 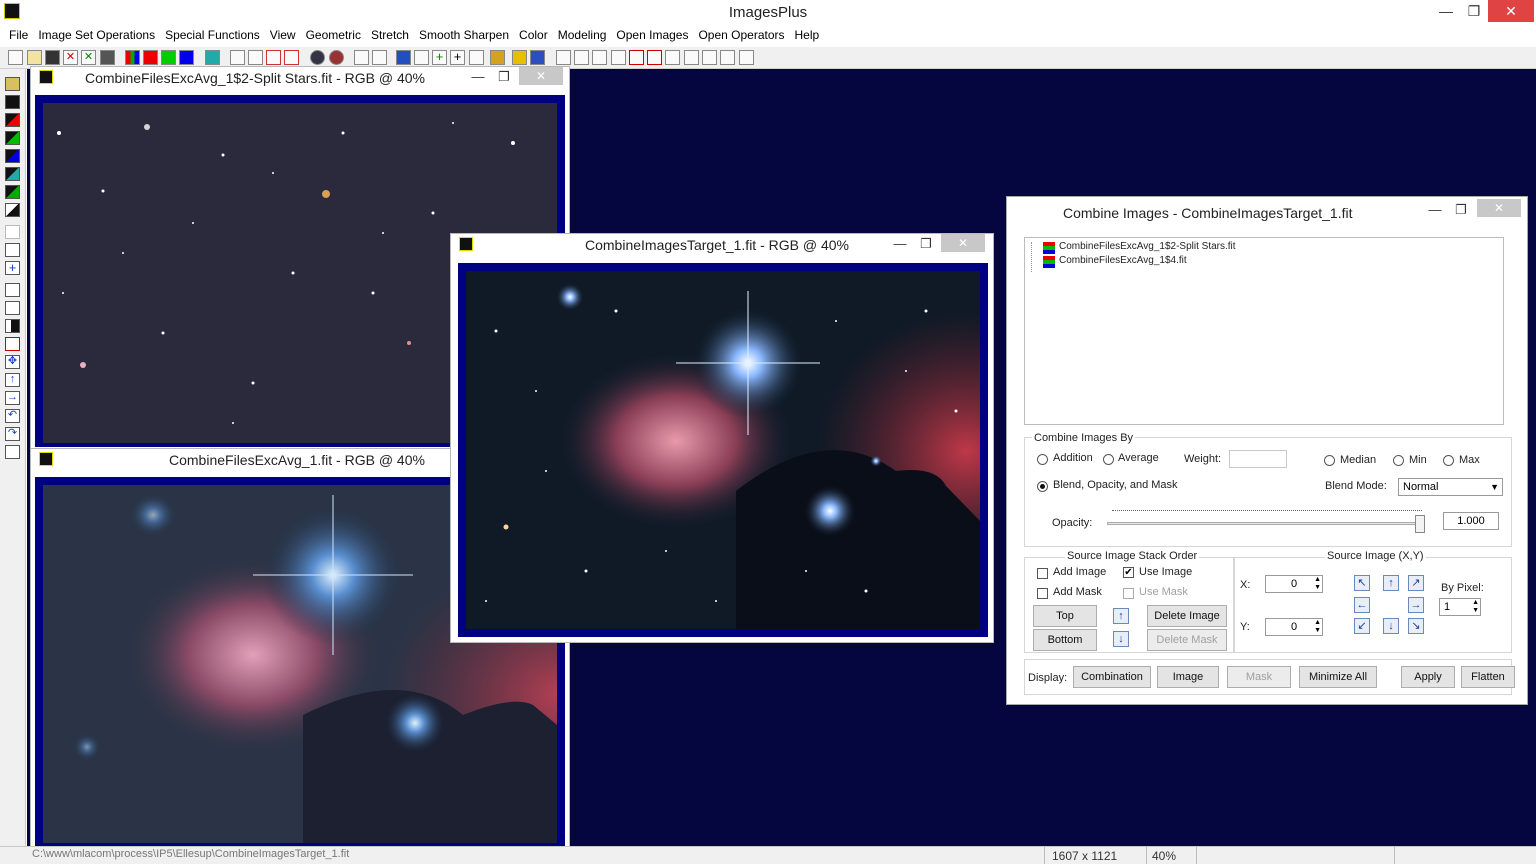 What do you see at coordinates (1042, 459) in the screenshot?
I see `addition-radio` at bounding box center [1042, 459].